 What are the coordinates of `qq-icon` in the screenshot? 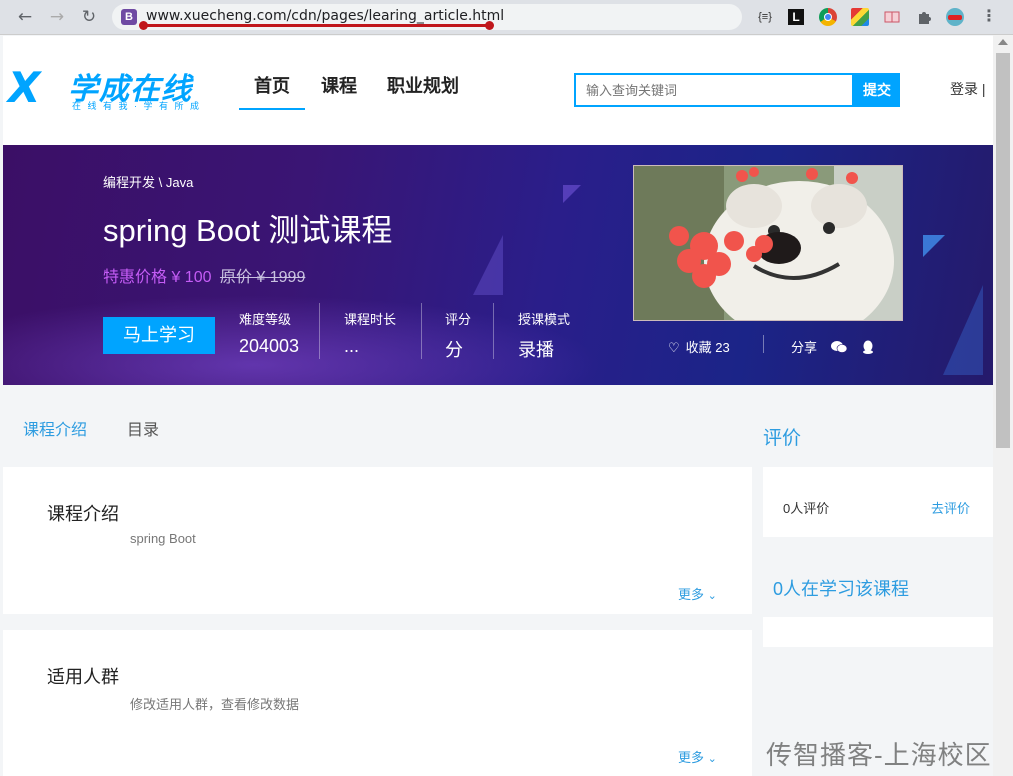 It's located at (868, 347).